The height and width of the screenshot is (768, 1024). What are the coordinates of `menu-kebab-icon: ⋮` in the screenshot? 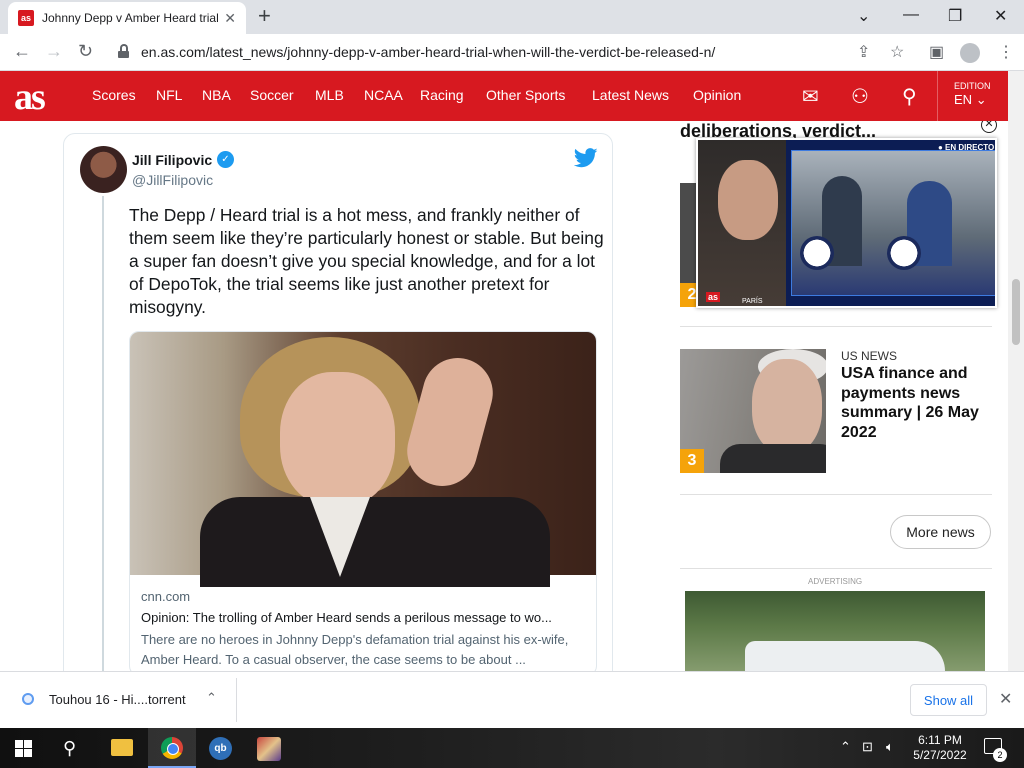 It's located at (1006, 52).